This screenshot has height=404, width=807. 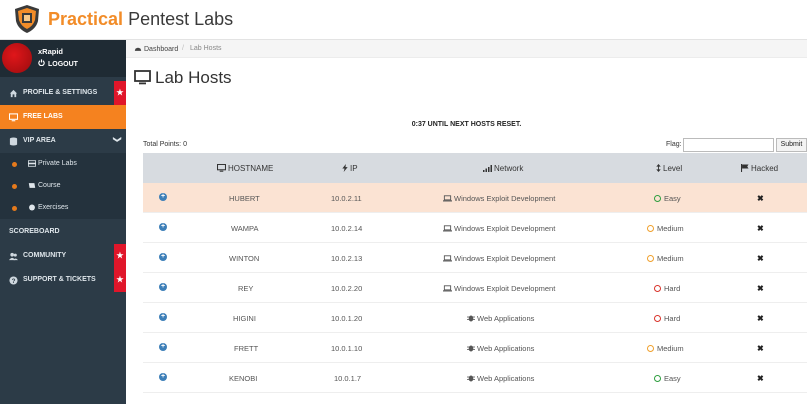 What do you see at coordinates (509, 168) in the screenshot?
I see `th-network-label: Network` at bounding box center [509, 168].